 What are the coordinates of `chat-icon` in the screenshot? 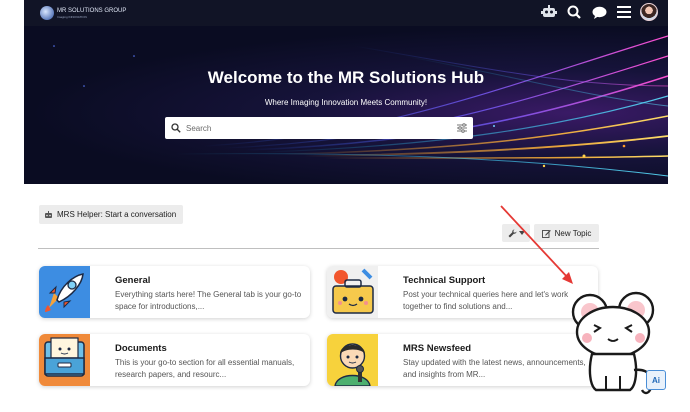 It's located at (599, 12).